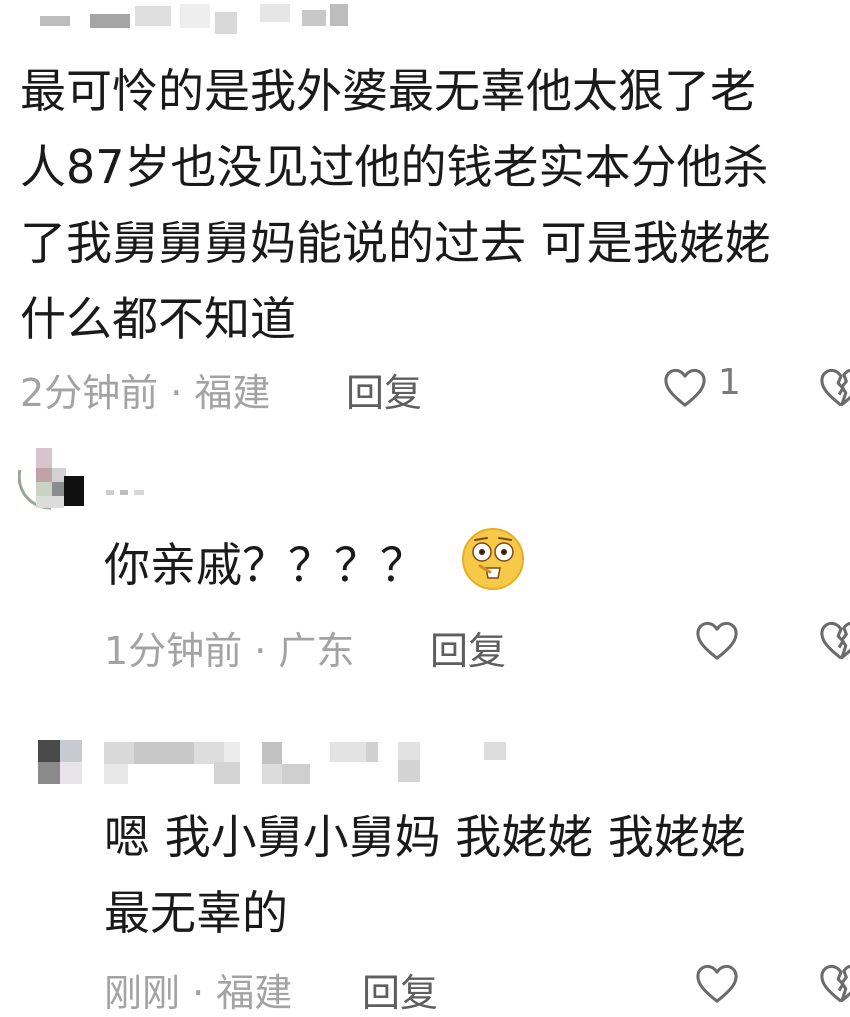 Image resolution: width=850 pixels, height=1017 pixels. What do you see at coordinates (394, 167) in the screenshot?
I see `comment-text-line: 人87岁也没见过他的钱老实本分他杀` at bounding box center [394, 167].